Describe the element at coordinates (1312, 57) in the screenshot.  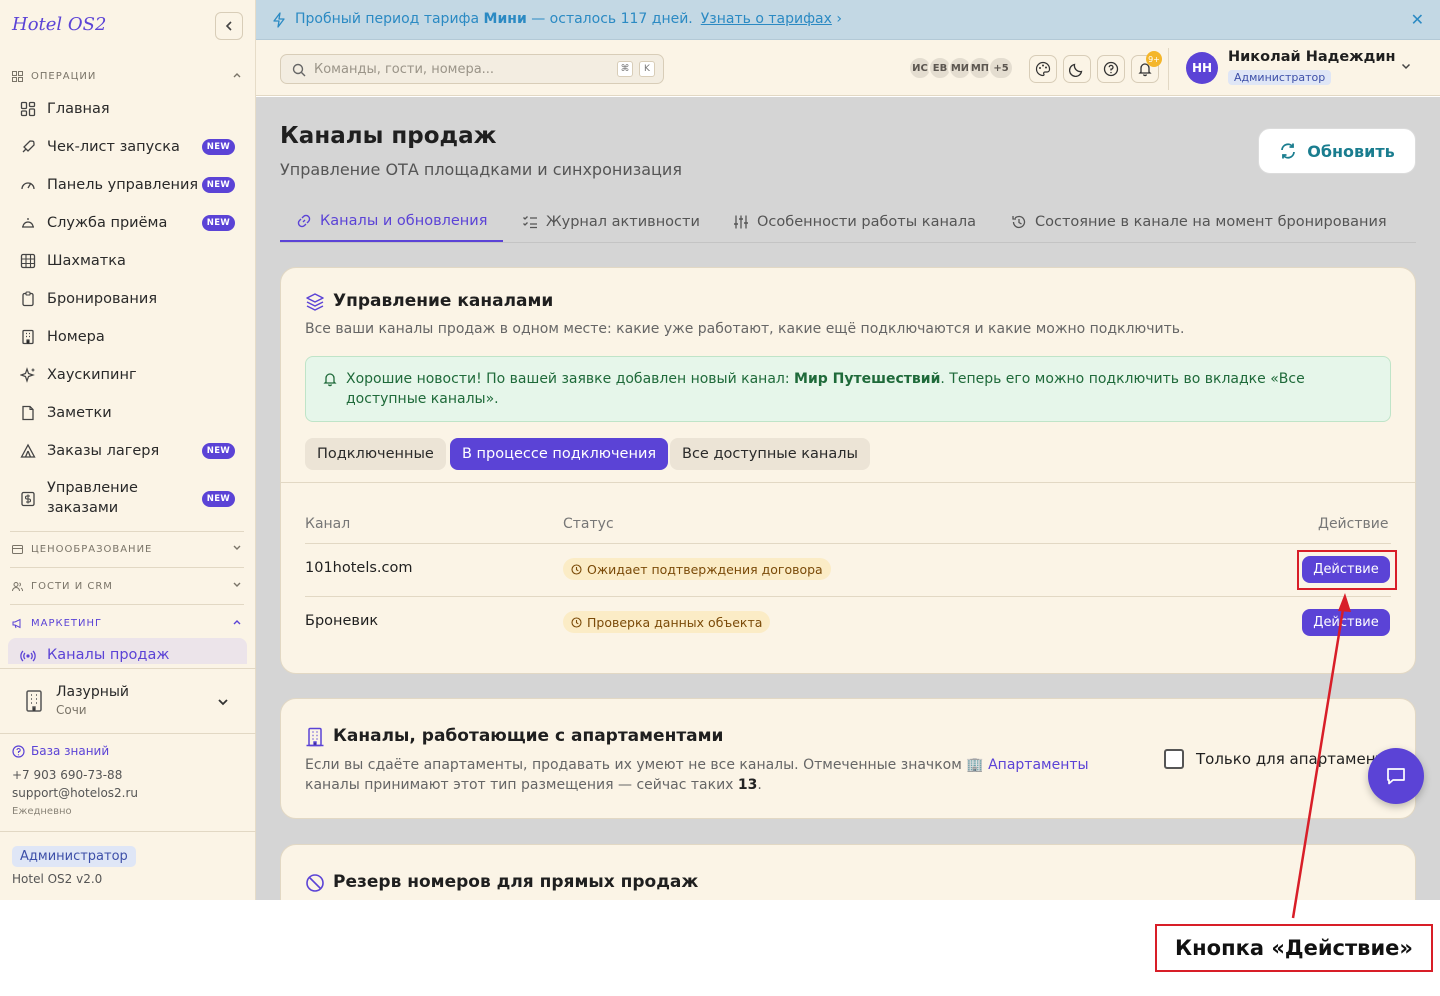
I see `user-name: Николай Надеждин` at that location.